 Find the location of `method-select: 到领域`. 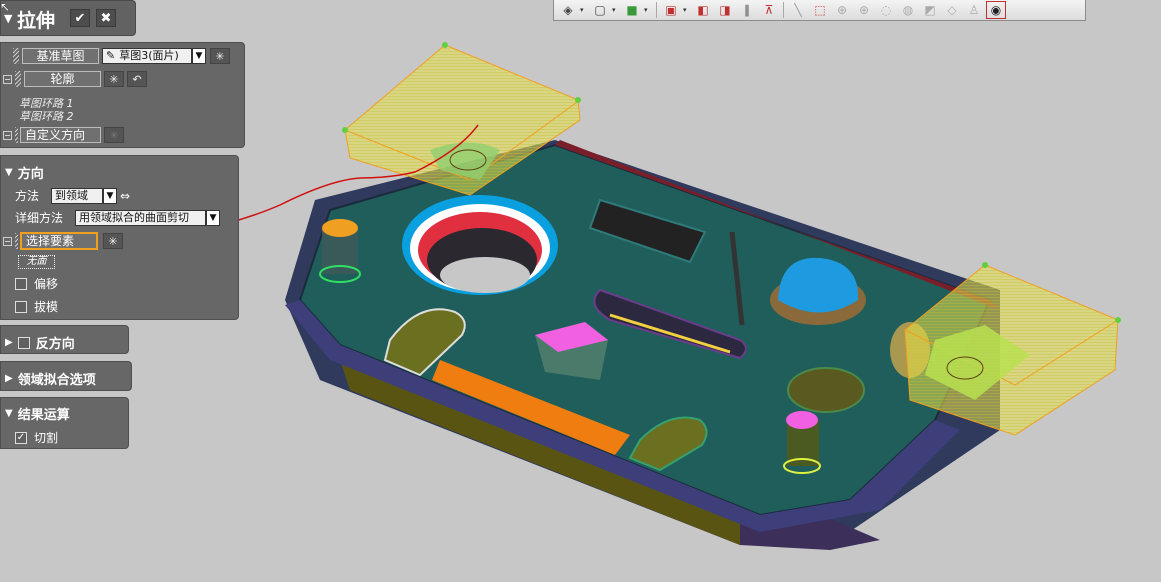

method-select: 到领域 is located at coordinates (77, 195).